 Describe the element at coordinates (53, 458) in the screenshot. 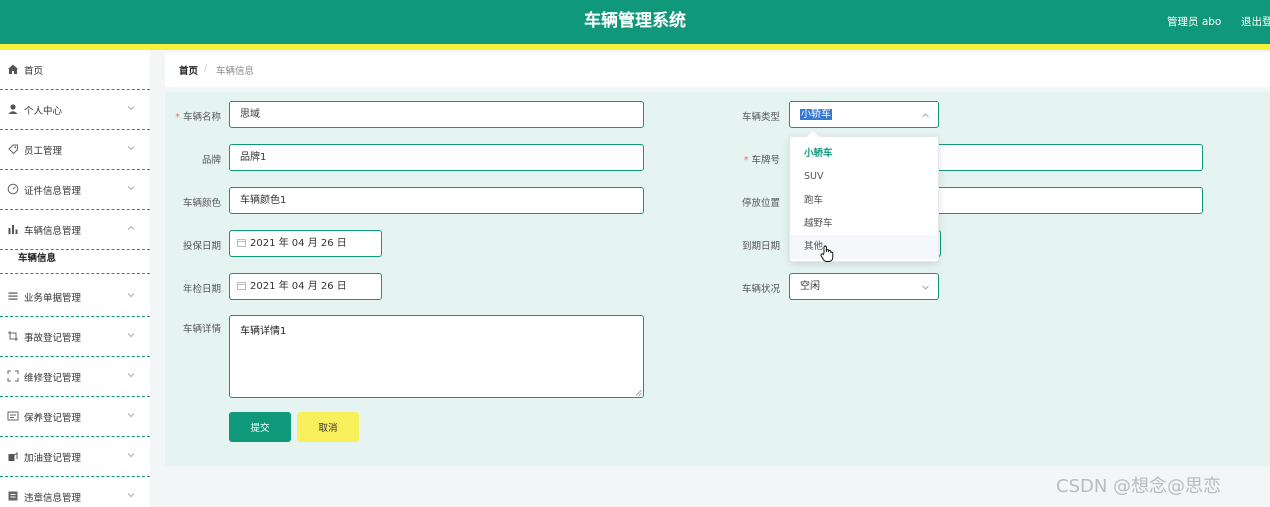

I see `sidebar-item-label: 加油登记管理` at that location.